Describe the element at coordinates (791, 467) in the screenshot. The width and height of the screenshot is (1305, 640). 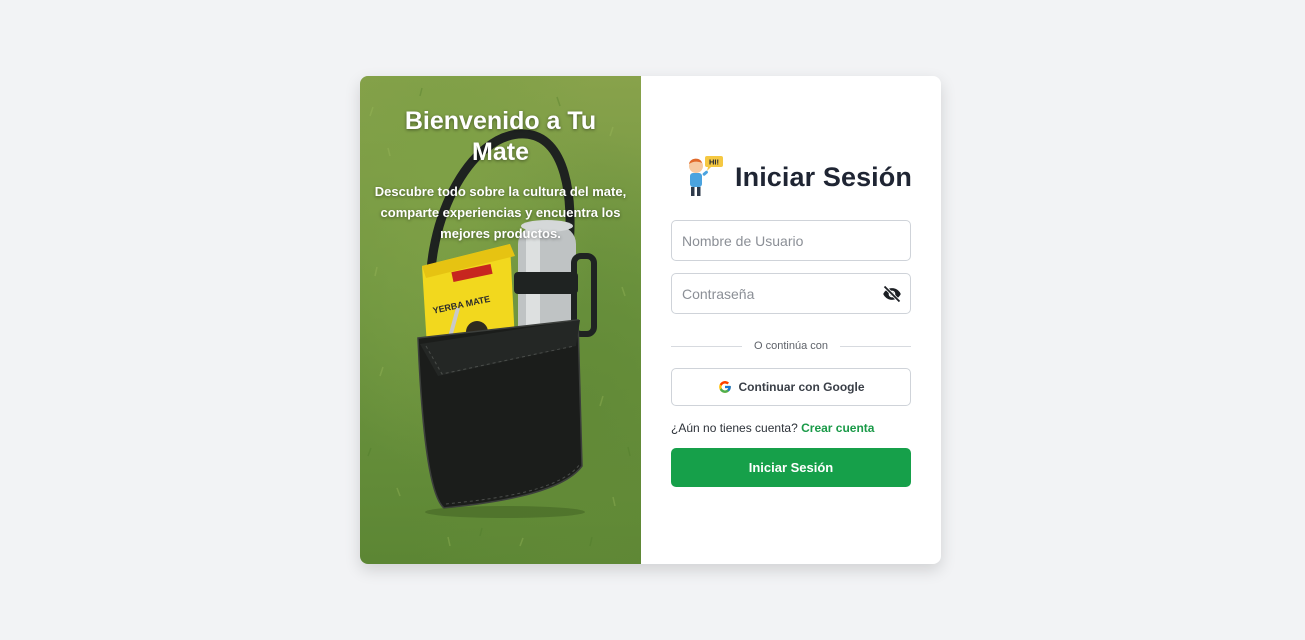
I see `login-submit-button: Iniciar Sesión` at that location.